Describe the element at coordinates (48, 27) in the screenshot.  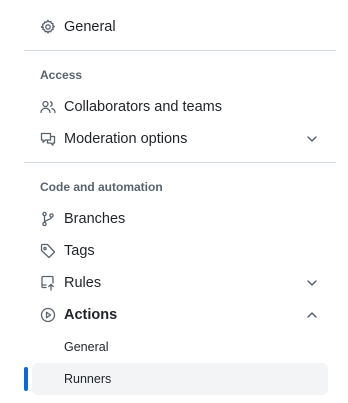
I see `gear-icon` at that location.